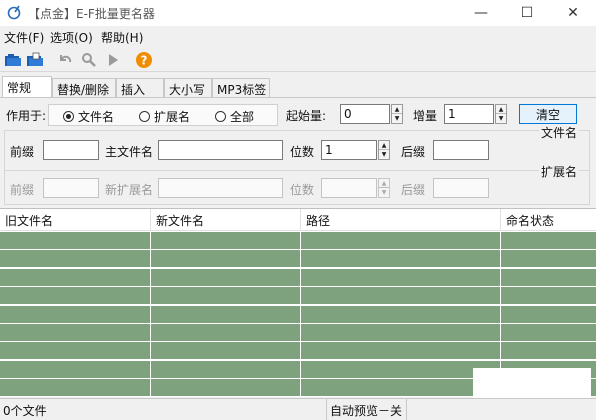  What do you see at coordinates (19, 88) in the screenshot?
I see `tab-label: 常规` at bounding box center [19, 88].